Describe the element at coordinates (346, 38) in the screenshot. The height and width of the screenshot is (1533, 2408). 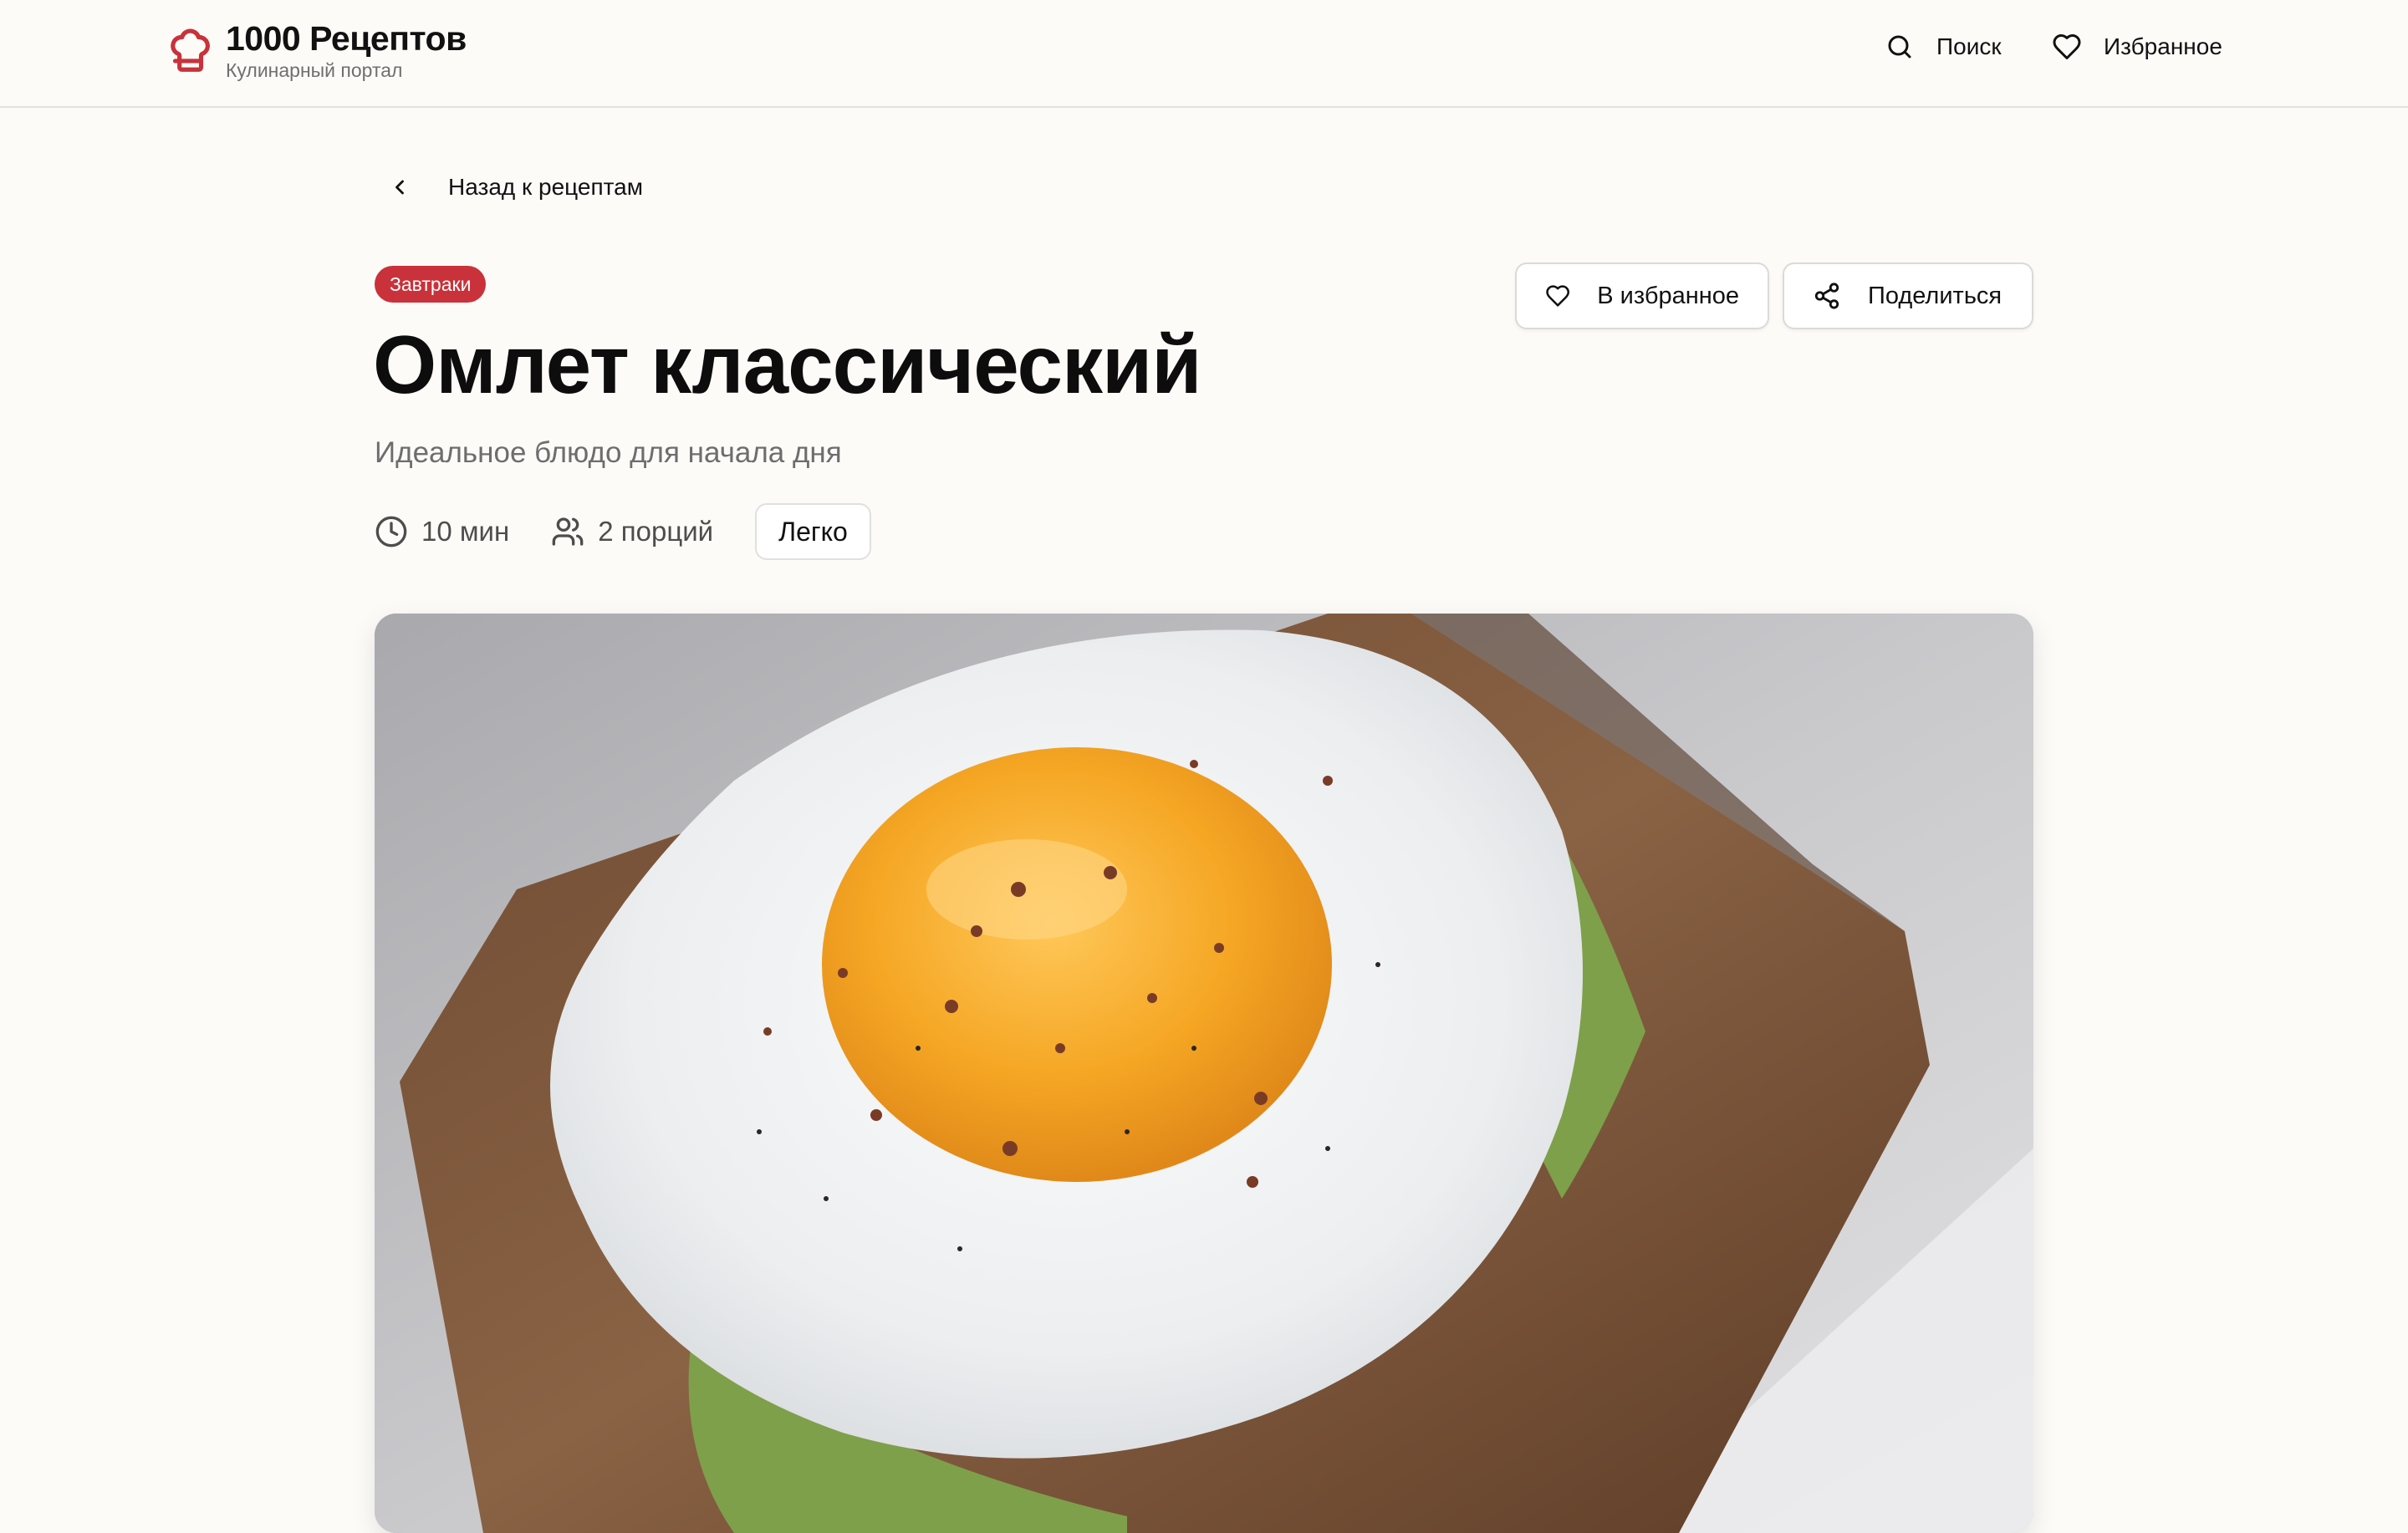
I see `brand-title: 1000 Рецептов` at that location.